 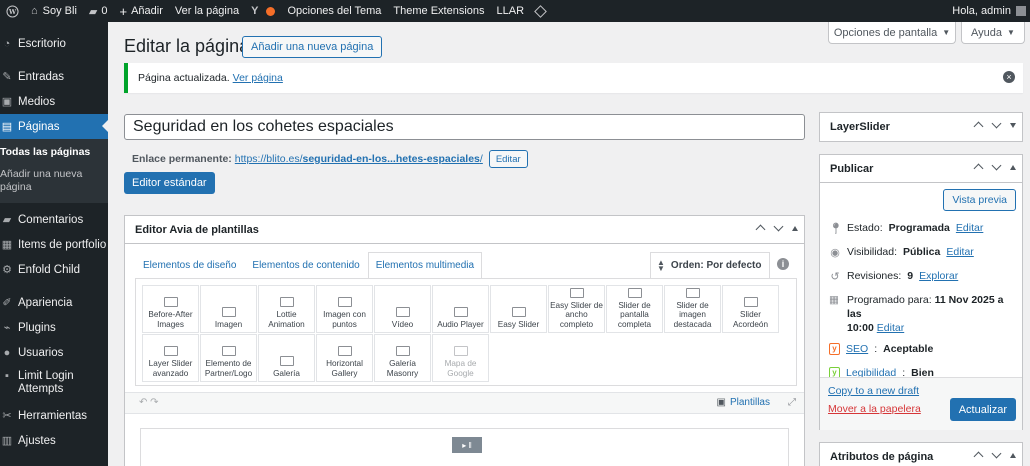 What do you see at coordinates (993, 33) in the screenshot?
I see `help-button: Ayuda ▼` at bounding box center [993, 33].